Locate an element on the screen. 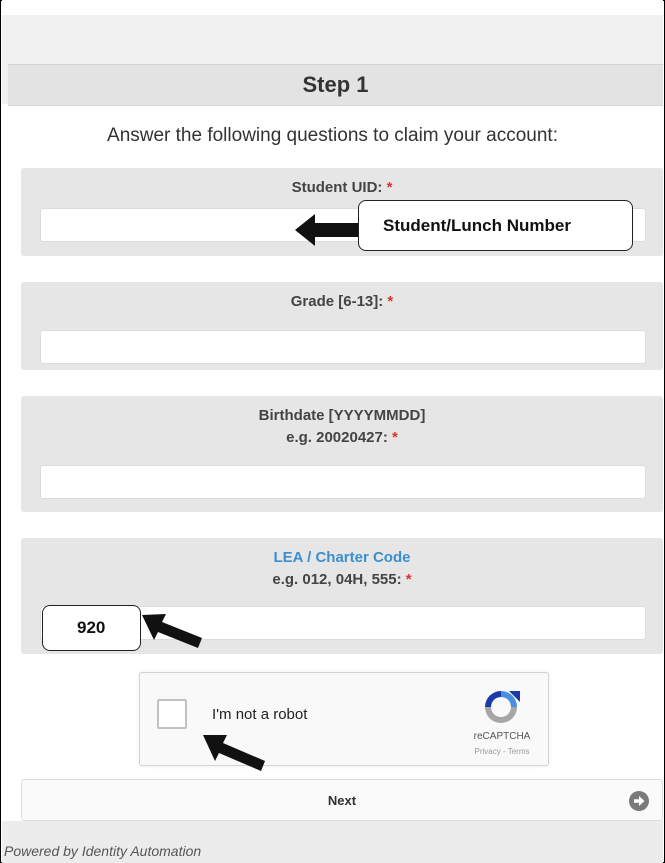  step-title: Step 1 is located at coordinates (335, 84).